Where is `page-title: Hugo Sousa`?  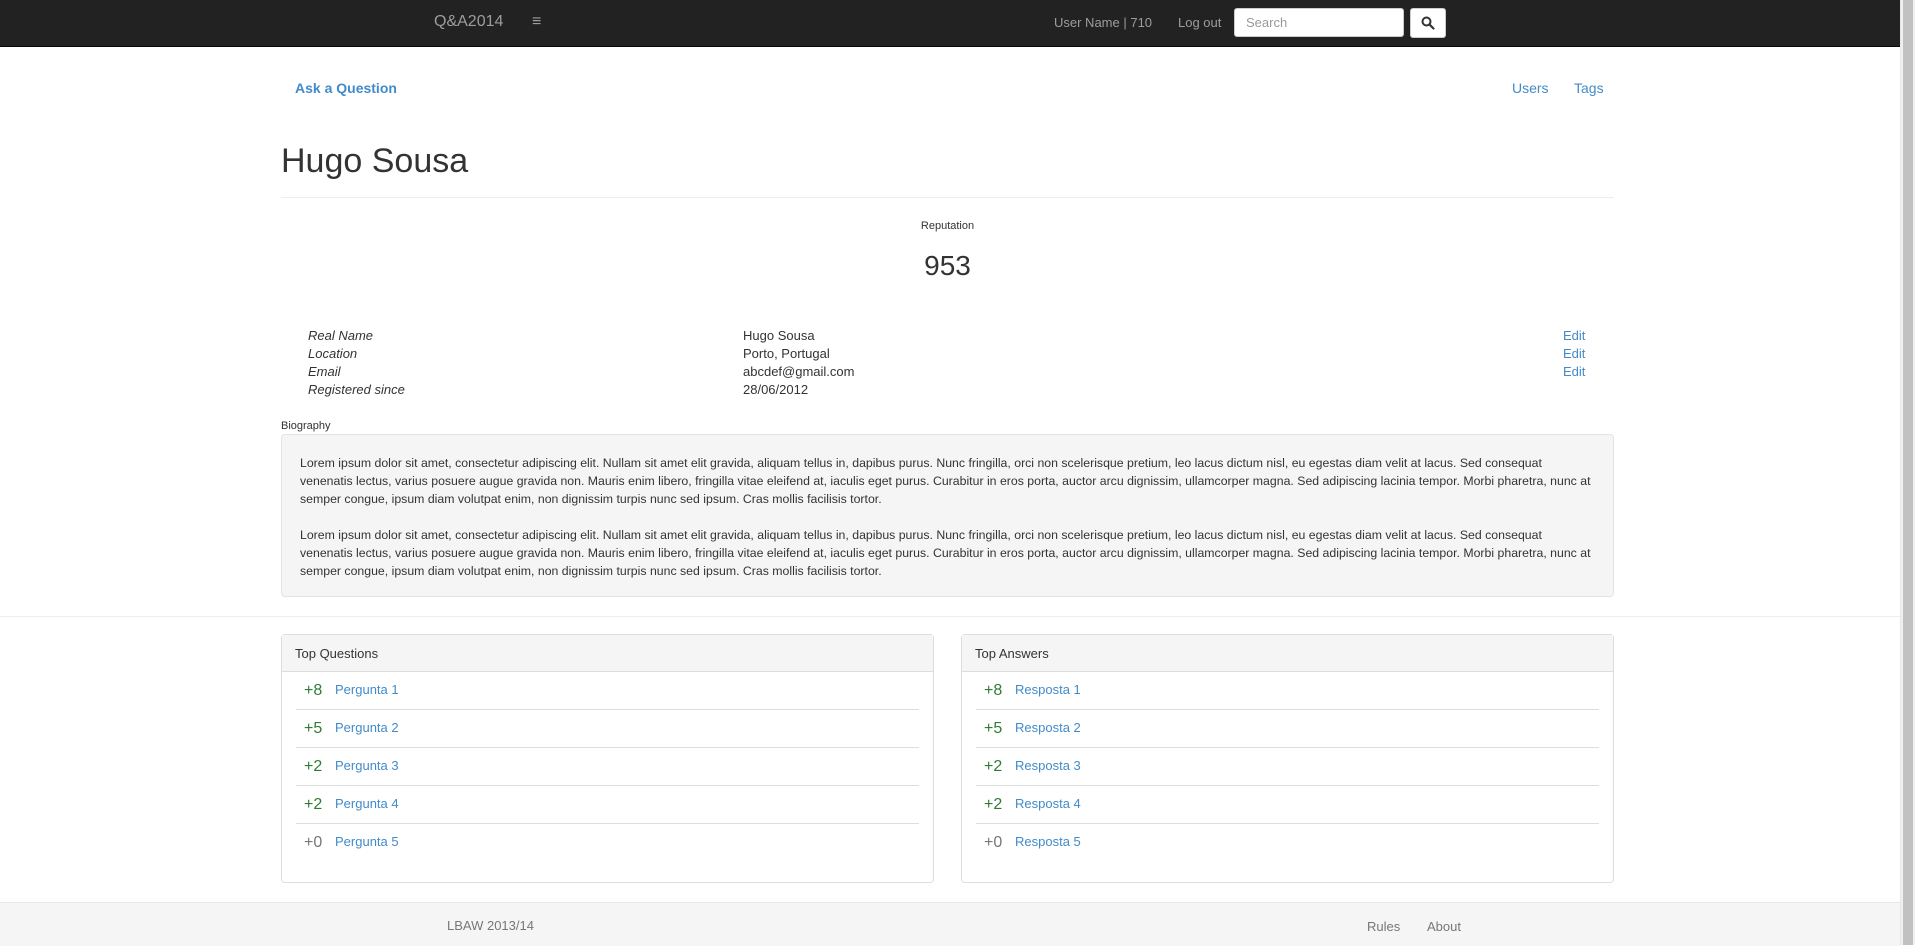
page-title: Hugo Sousa is located at coordinates (375, 161).